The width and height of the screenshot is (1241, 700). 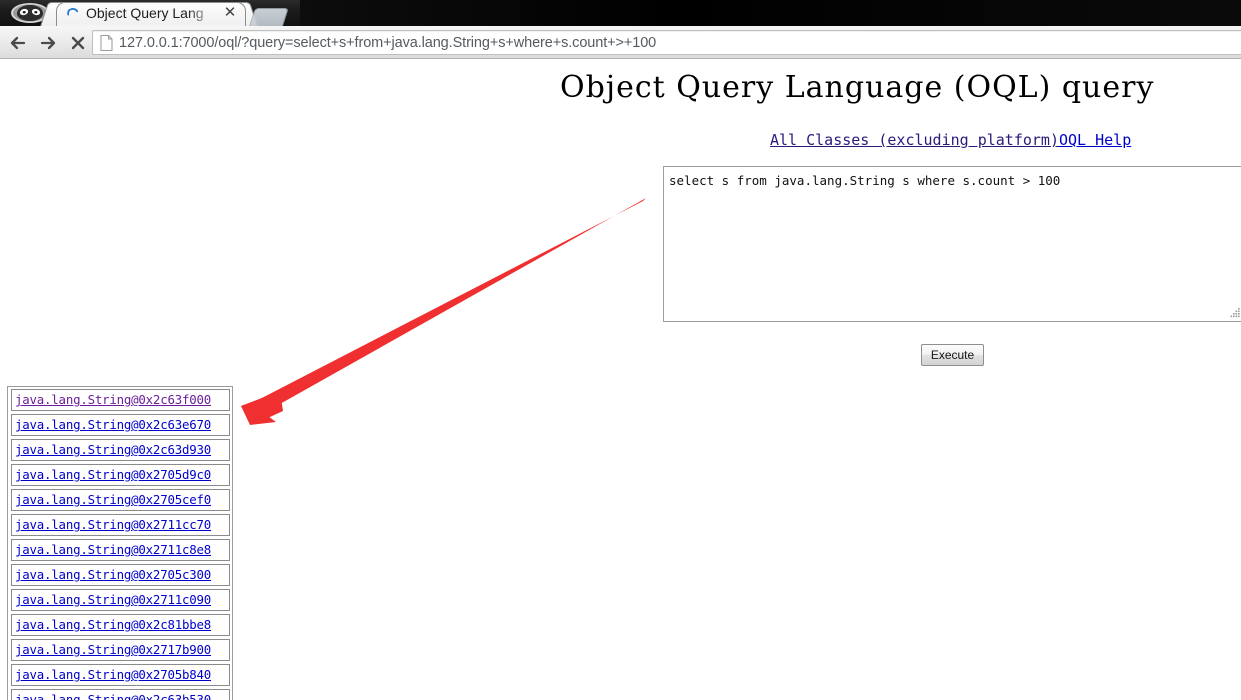 What do you see at coordinates (1095, 140) in the screenshot?
I see `link-oql-help: OQL Help` at bounding box center [1095, 140].